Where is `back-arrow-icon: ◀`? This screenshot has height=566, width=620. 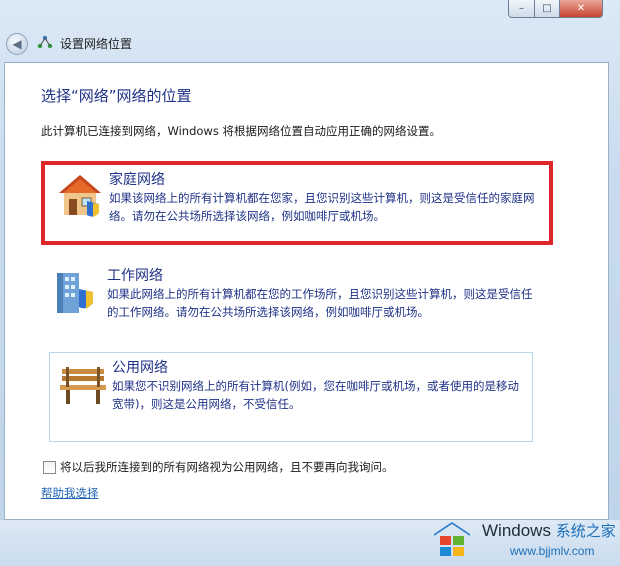 back-arrow-icon: ◀ is located at coordinates (17, 44).